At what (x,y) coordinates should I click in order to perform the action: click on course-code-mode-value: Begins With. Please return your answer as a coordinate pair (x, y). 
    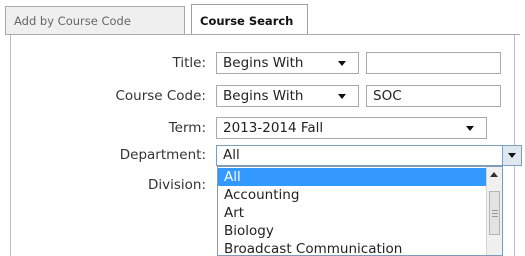
    Looking at the image, I should click on (263, 96).